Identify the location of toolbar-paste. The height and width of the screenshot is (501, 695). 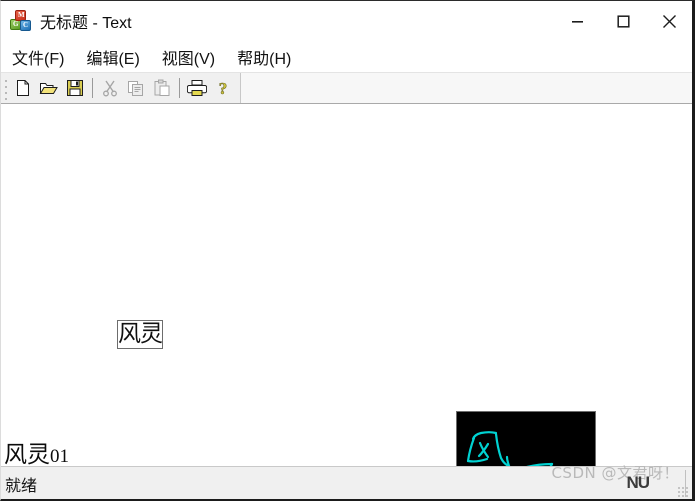
(162, 88).